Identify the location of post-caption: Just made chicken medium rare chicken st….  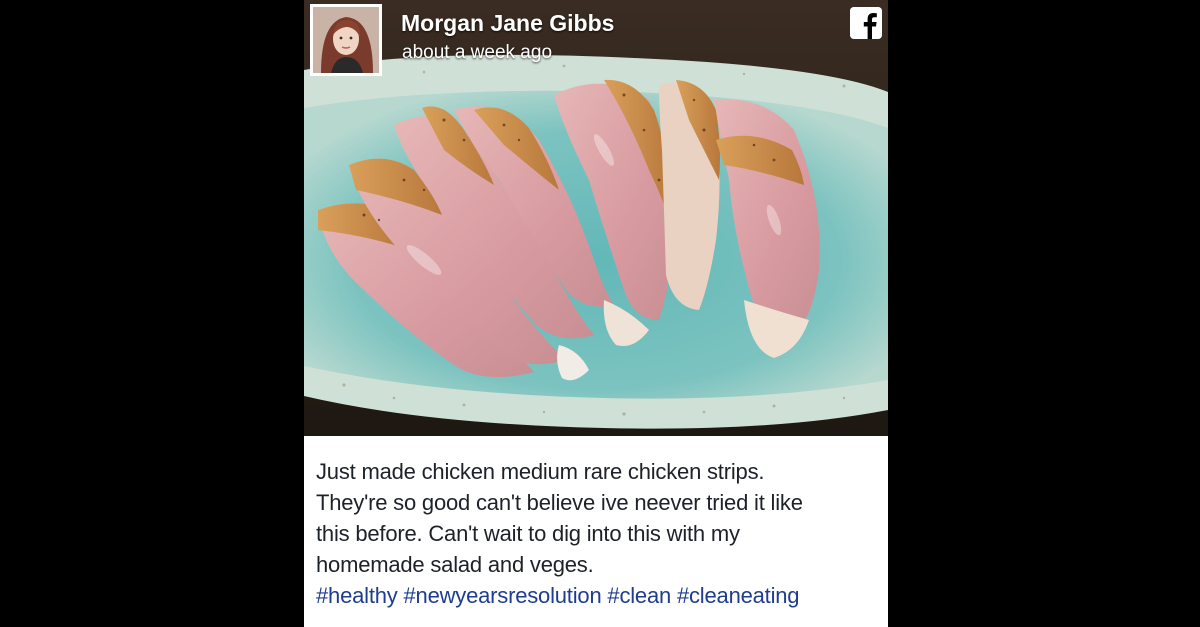
(597, 533).